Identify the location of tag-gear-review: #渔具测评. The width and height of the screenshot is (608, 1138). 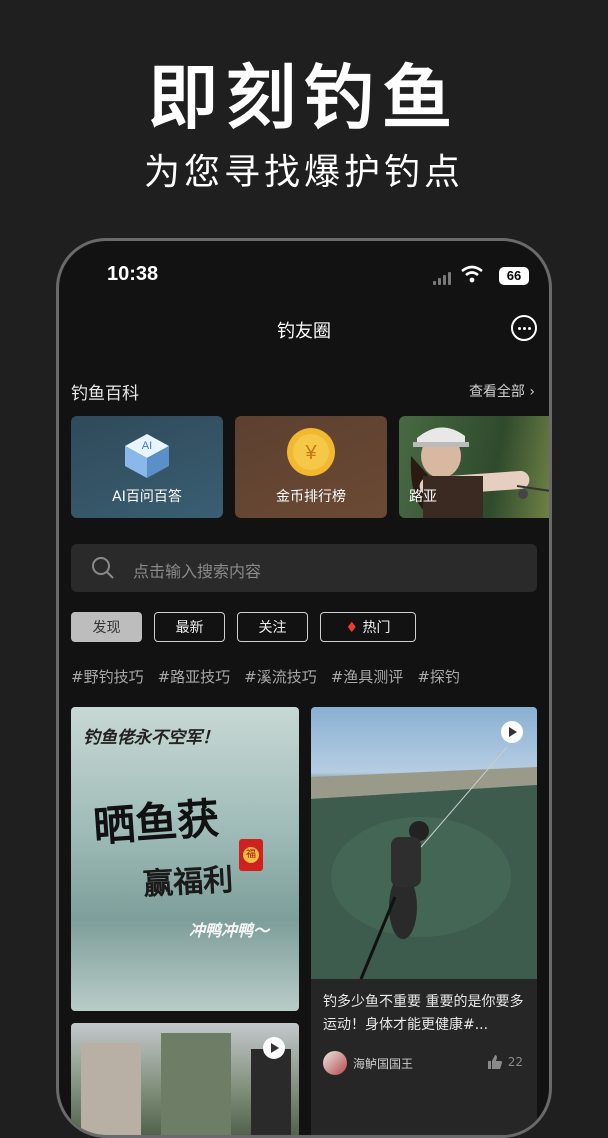
(367, 676).